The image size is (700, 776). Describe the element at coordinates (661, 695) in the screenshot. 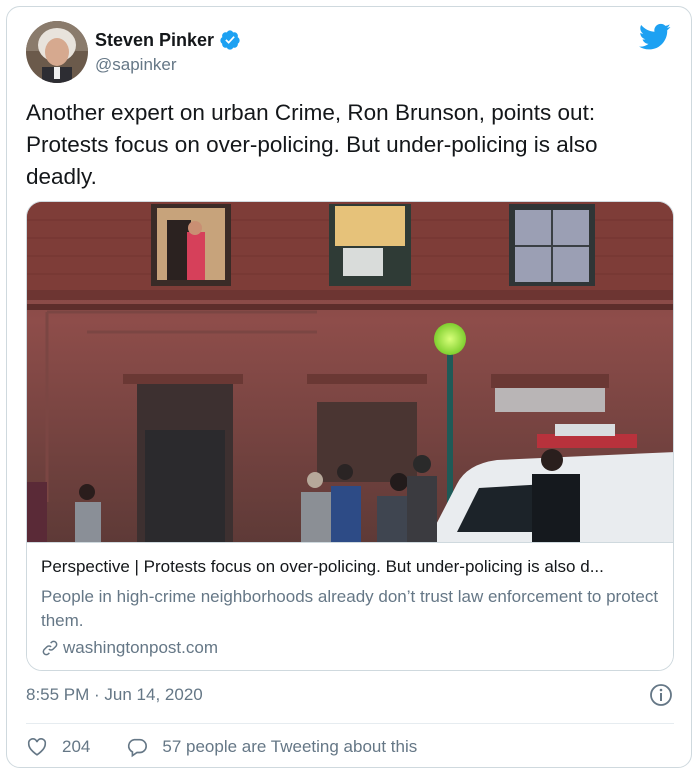

I see `info-icon` at that location.